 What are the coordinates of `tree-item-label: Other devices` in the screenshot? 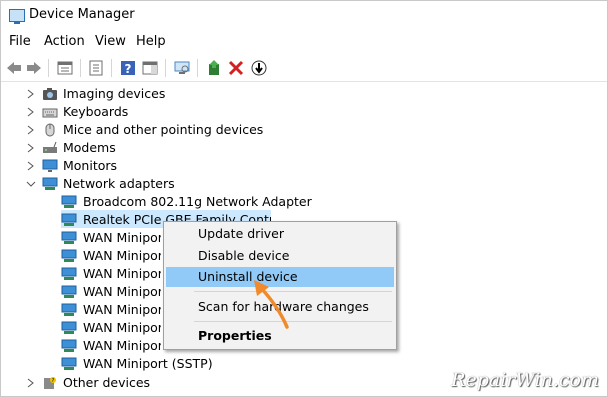 It's located at (107, 382).